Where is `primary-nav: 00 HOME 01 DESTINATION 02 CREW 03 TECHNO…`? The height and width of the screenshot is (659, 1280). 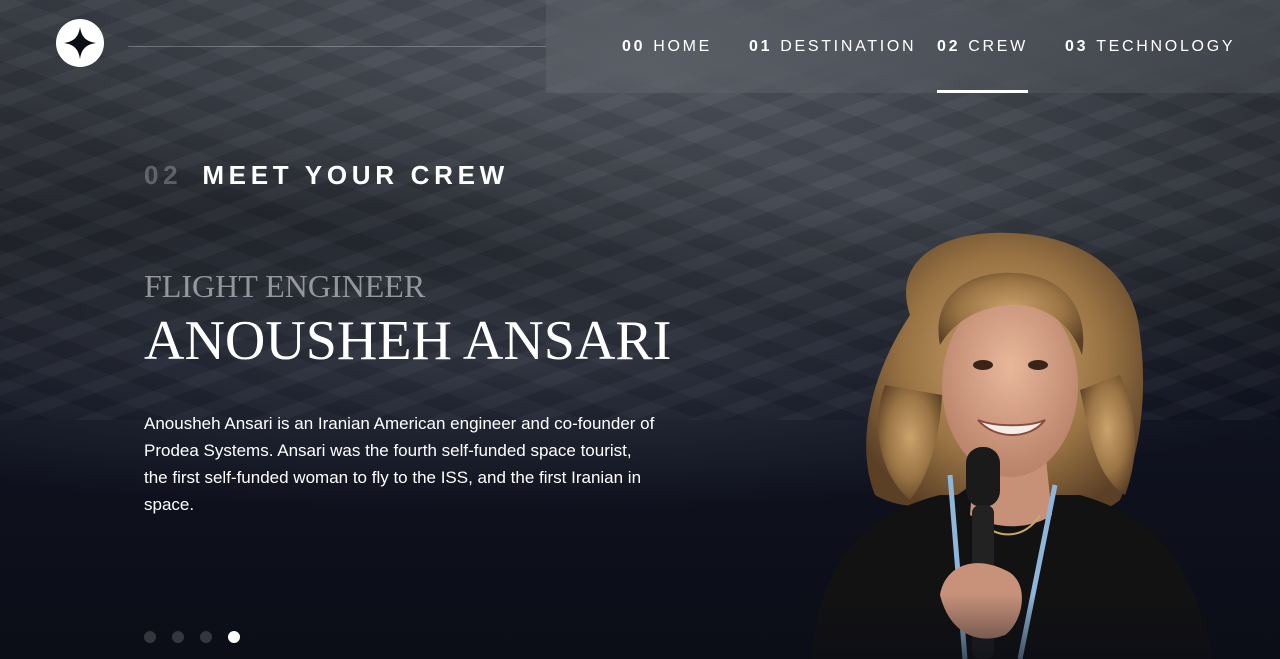
primary-nav: 00 HOME 01 DESTINATION 02 CREW 03 TECHNO… is located at coordinates (913, 46).